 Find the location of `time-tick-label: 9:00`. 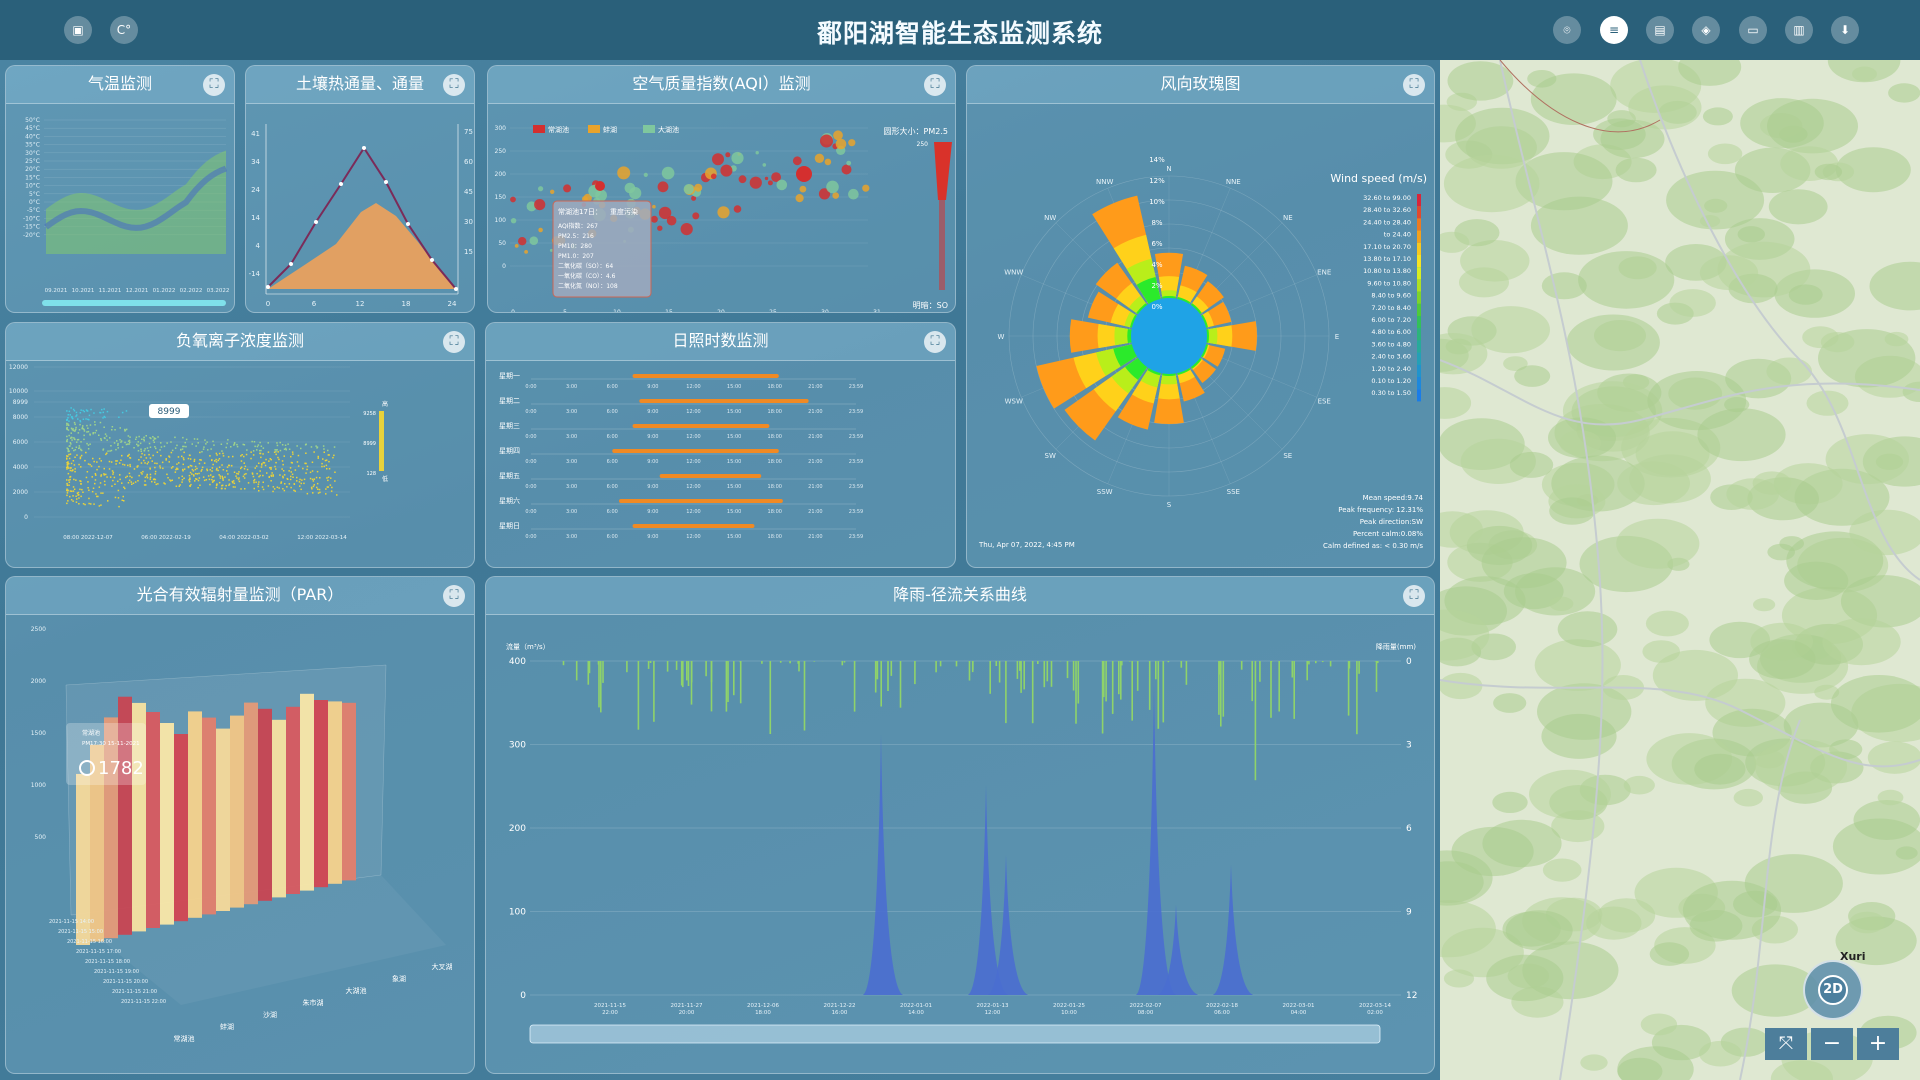

time-tick-label: 9:00 is located at coordinates (652, 387).